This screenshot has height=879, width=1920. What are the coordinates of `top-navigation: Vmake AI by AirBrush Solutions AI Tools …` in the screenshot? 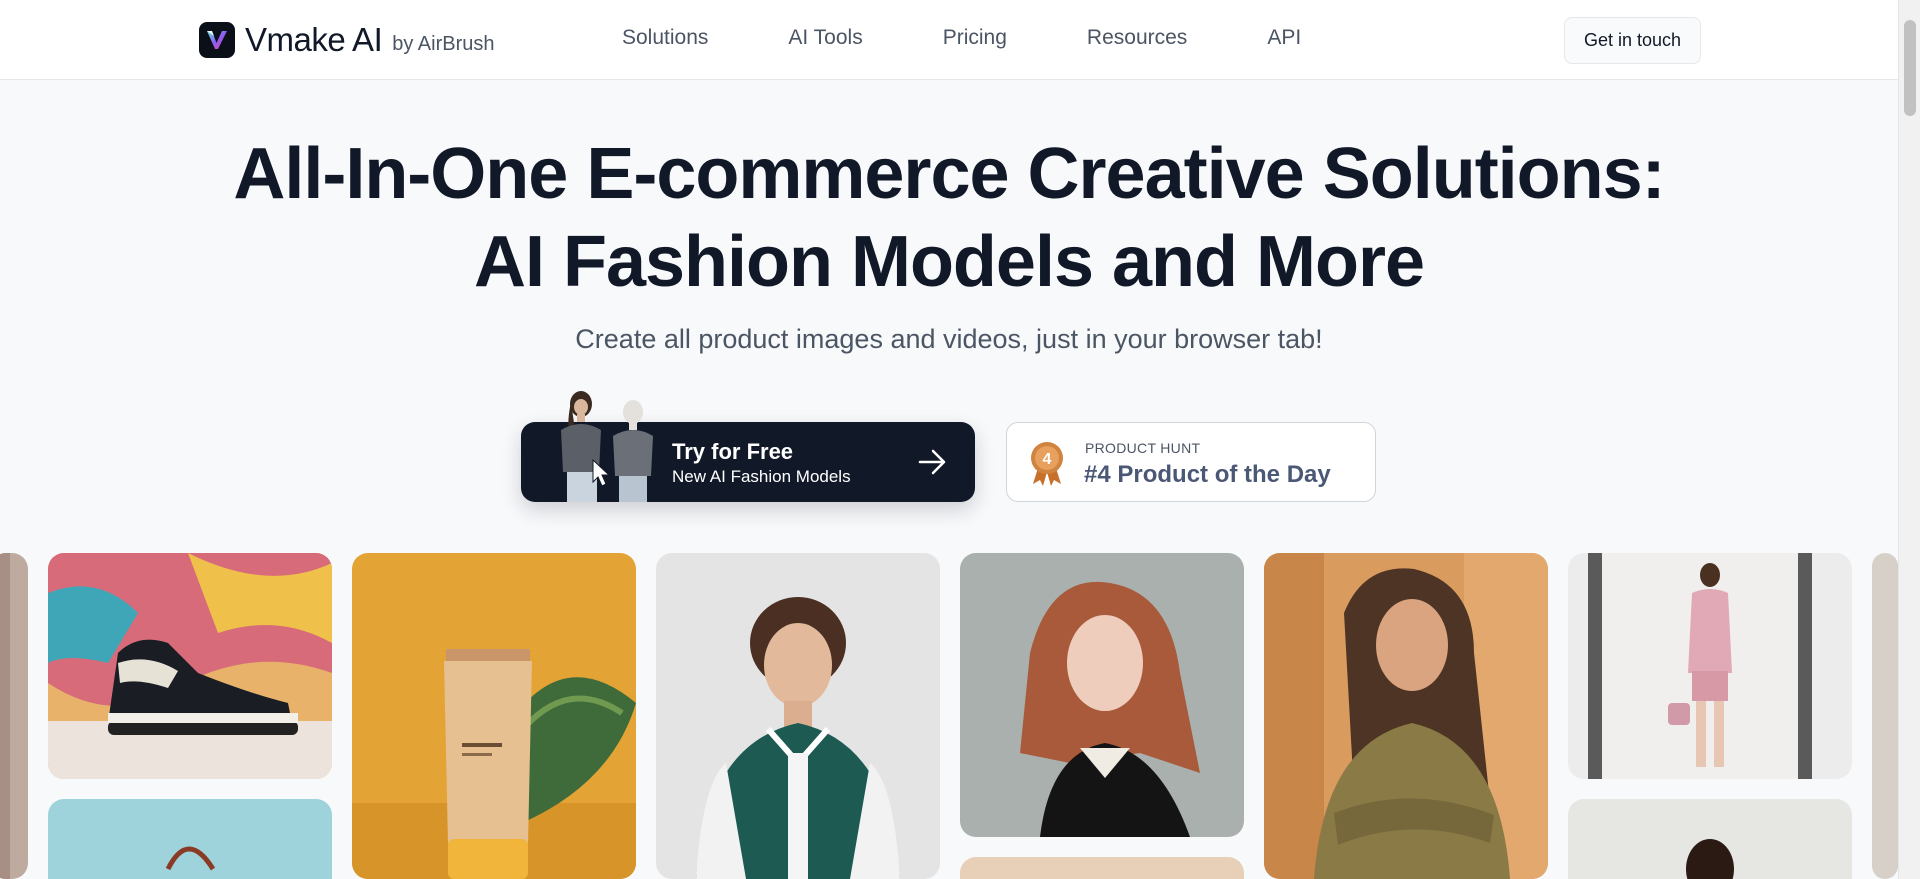 It's located at (949, 40).